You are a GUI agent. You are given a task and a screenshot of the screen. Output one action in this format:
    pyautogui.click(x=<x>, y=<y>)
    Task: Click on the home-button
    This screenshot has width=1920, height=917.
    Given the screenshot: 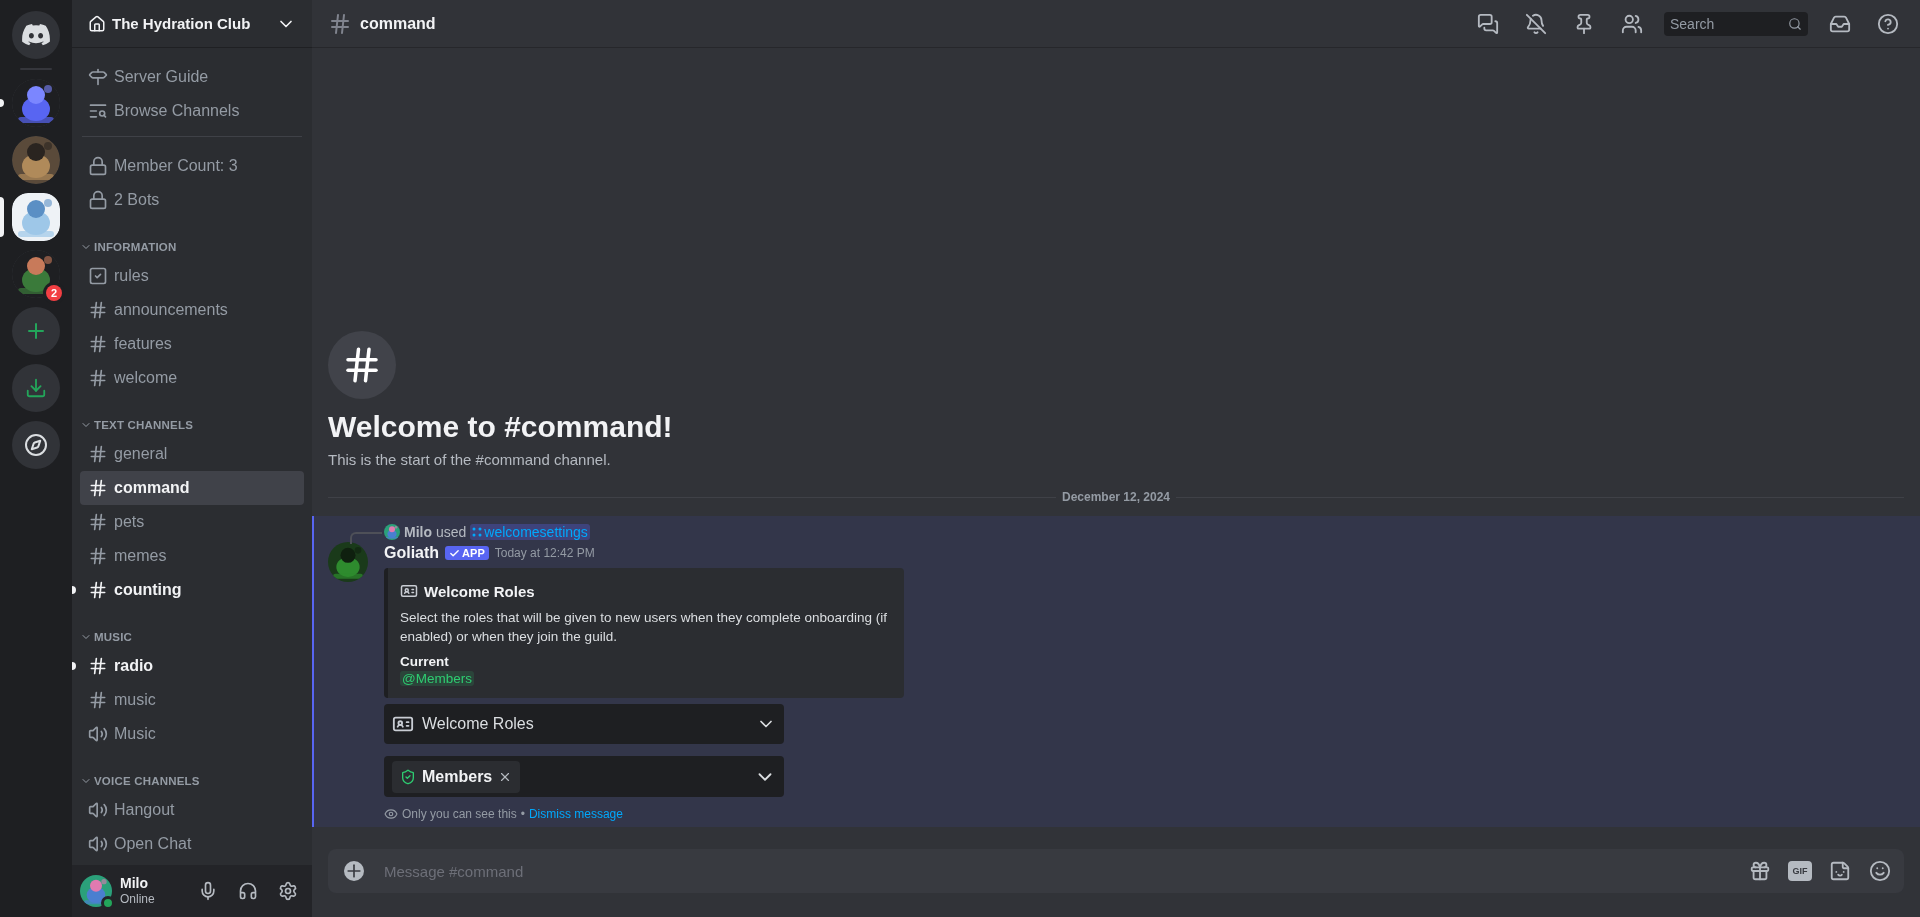 What is the action you would take?
    pyautogui.click(x=36, y=35)
    